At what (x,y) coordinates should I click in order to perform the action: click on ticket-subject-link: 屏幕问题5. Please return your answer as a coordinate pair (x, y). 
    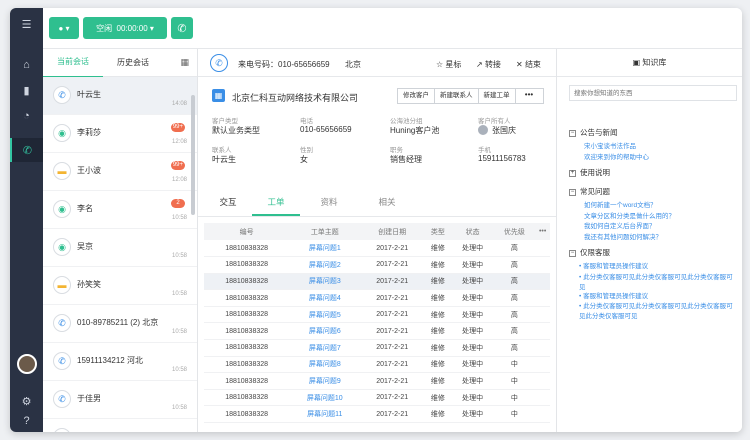
    Looking at the image, I should click on (325, 315).